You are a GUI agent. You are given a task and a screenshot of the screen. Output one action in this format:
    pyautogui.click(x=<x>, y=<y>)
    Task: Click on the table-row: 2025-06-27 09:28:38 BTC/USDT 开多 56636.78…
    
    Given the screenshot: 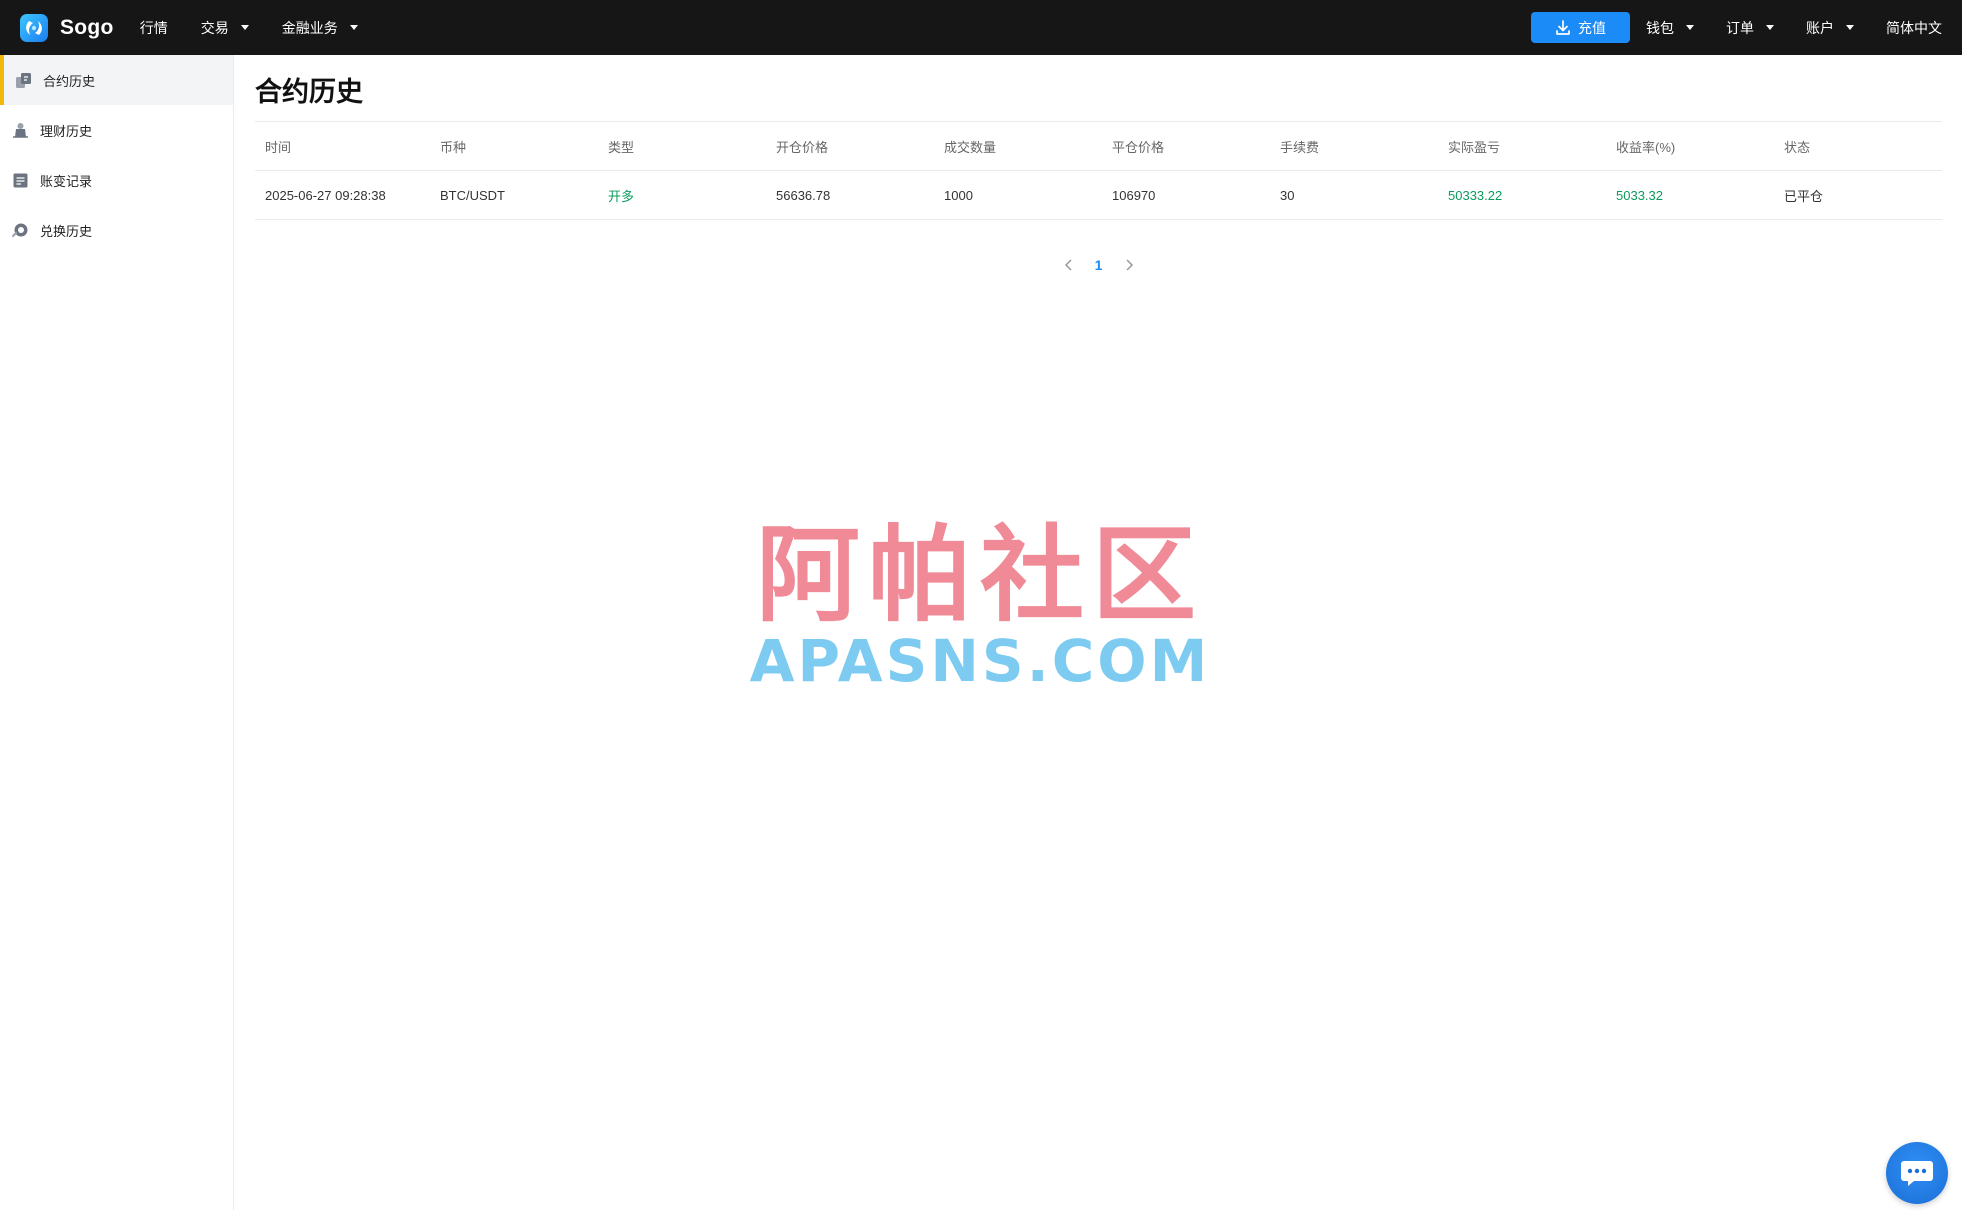 What is the action you would take?
    pyautogui.click(x=1098, y=195)
    